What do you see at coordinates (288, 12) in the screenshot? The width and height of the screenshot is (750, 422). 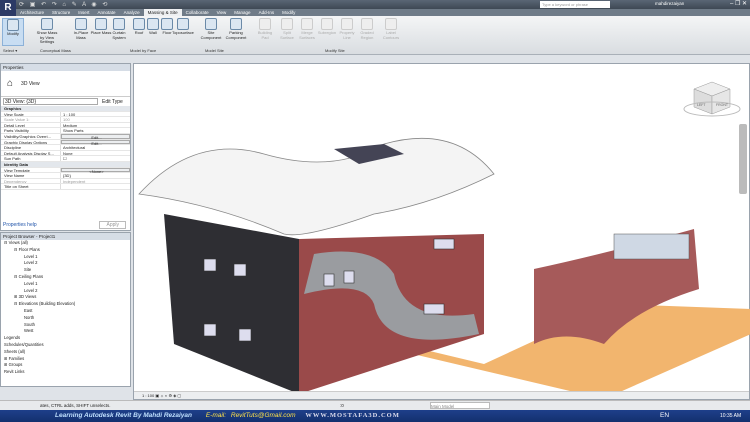 I see `tab-modify: Modify` at bounding box center [288, 12].